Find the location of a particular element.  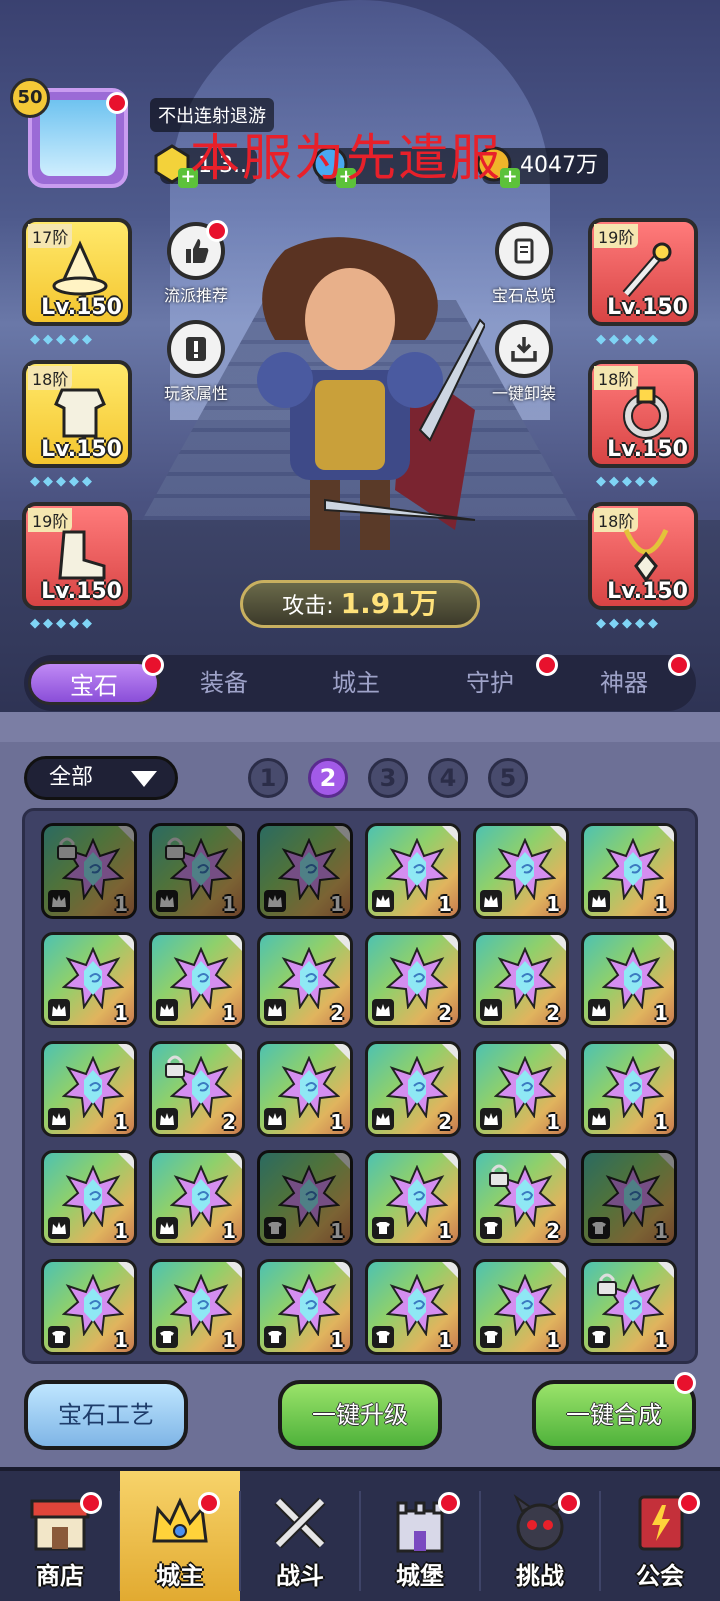

attack-power-display: 攻击: 1.91万 is located at coordinates (360, 604).